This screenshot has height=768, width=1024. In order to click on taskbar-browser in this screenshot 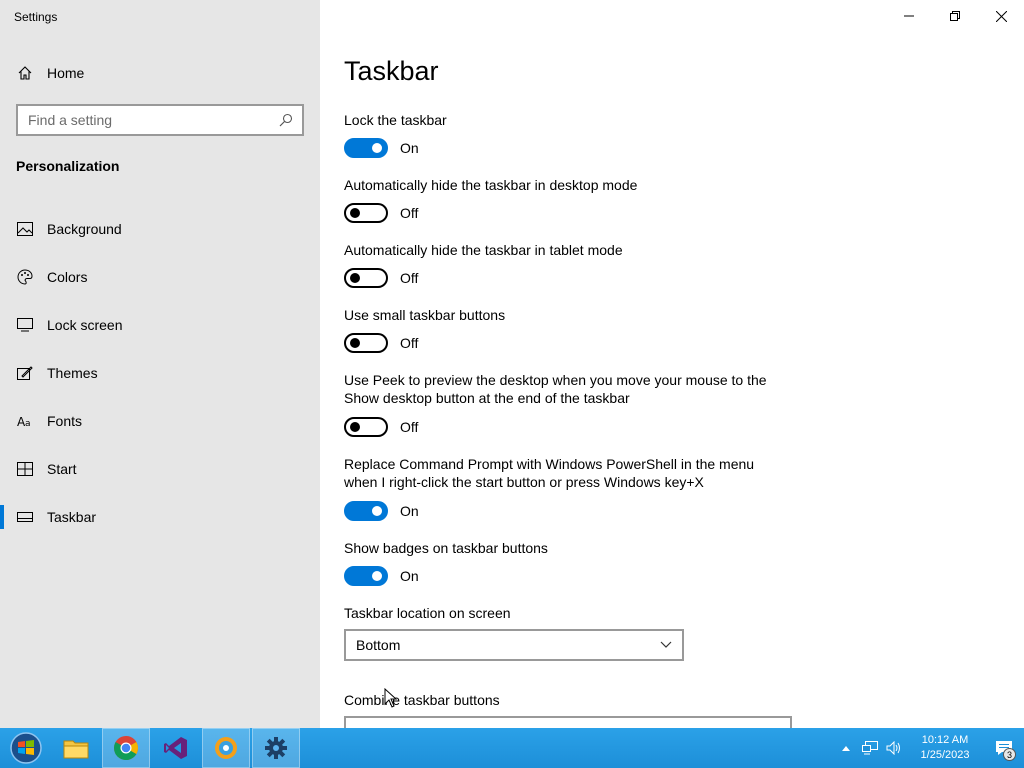, I will do `click(226, 748)`.